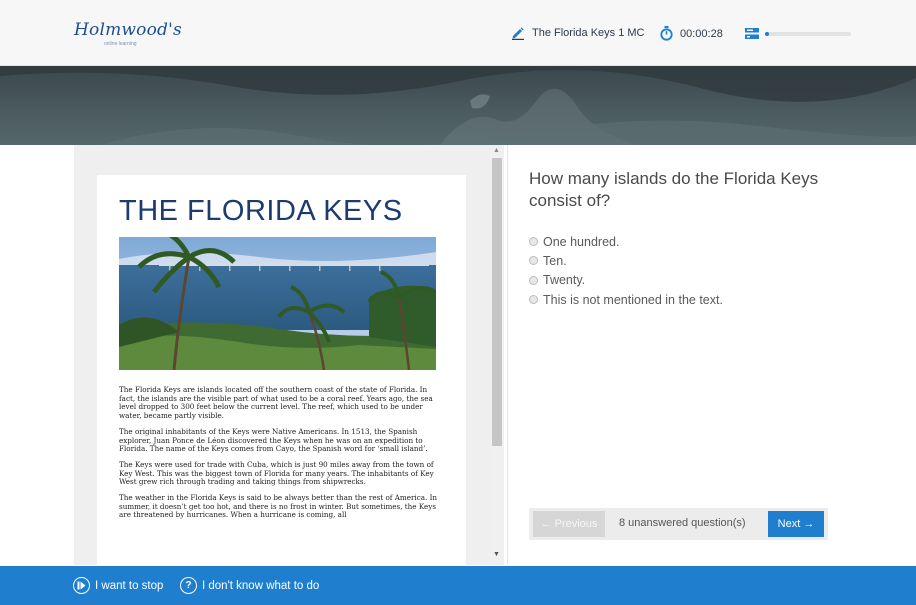 The height and width of the screenshot is (605, 916). I want to click on reading-scrollbar: ▲ ▼, so click(497, 355).